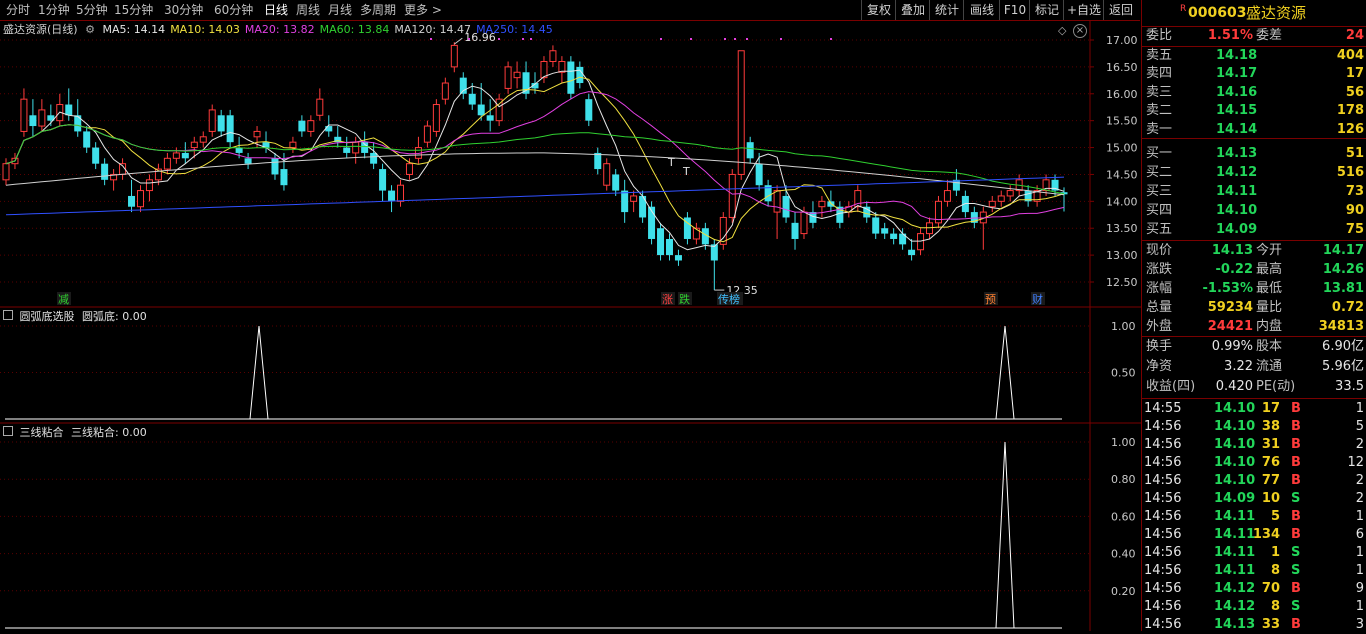  Describe the element at coordinates (1080, 31) in the screenshot. I see `close-icon: ×` at that location.